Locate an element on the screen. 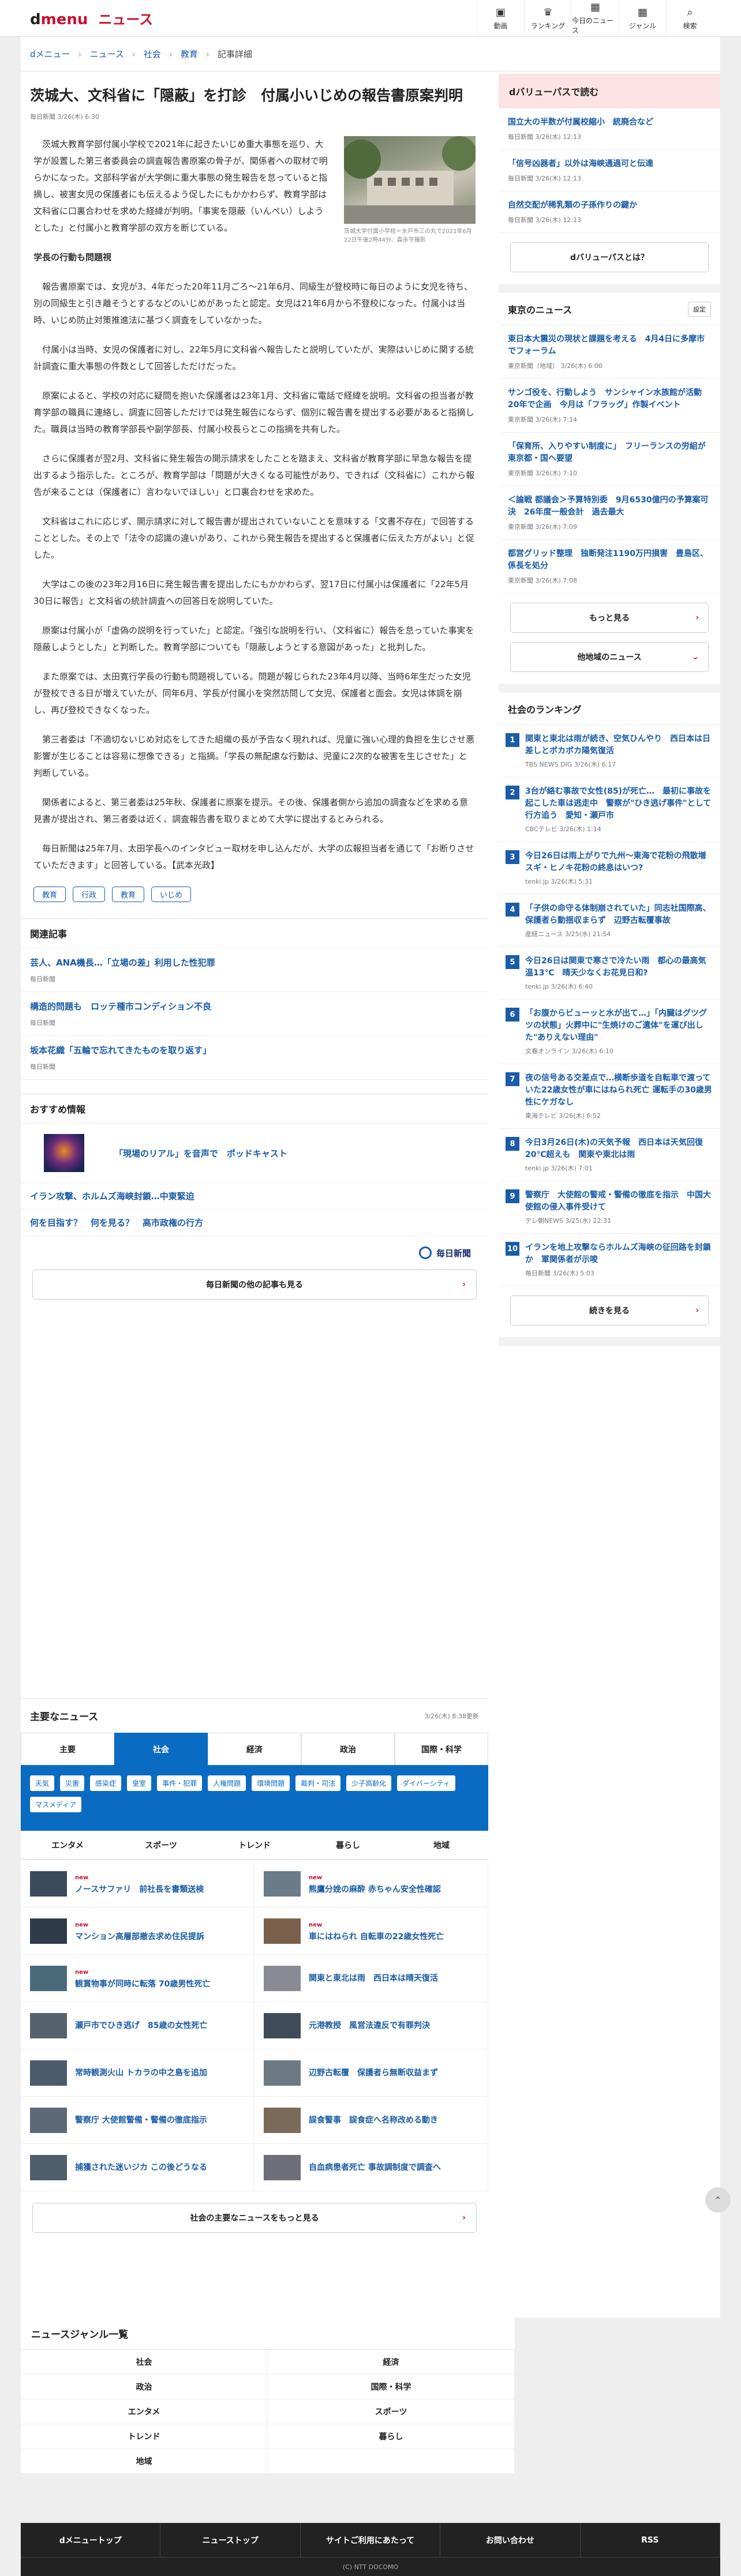  subtab-2: トレンド is located at coordinates (255, 1845).